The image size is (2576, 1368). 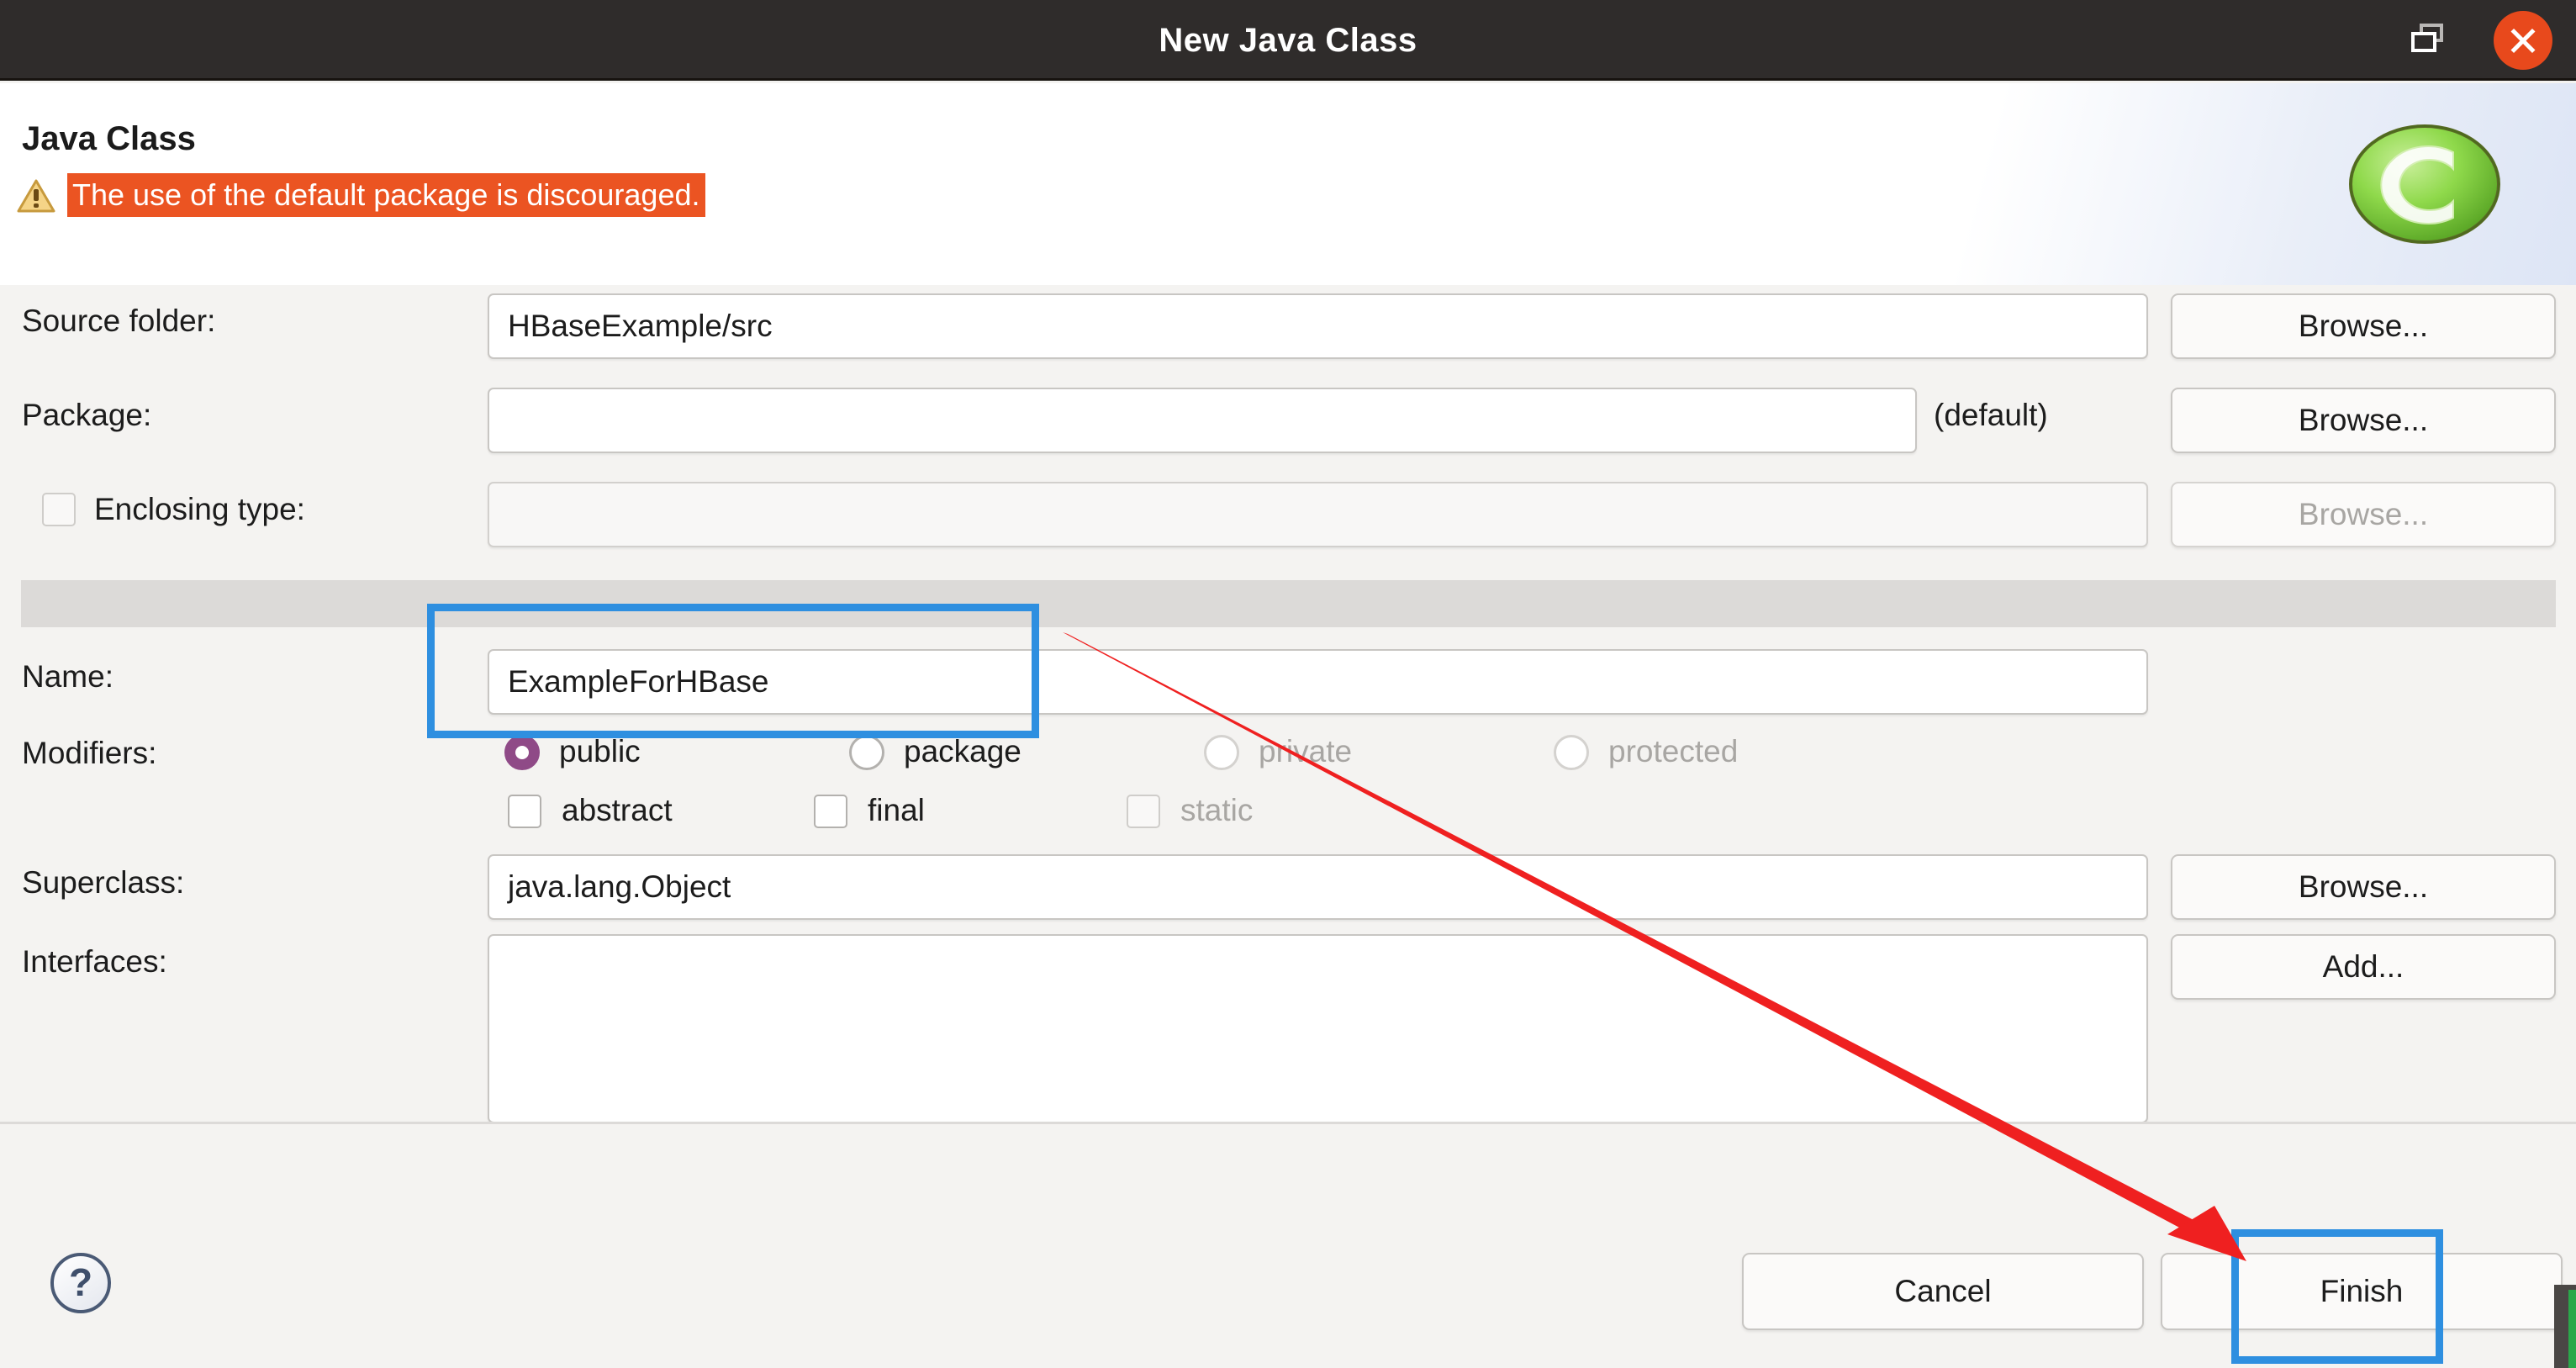 What do you see at coordinates (90, 753) in the screenshot?
I see `modifiers-label: Modifiers:` at bounding box center [90, 753].